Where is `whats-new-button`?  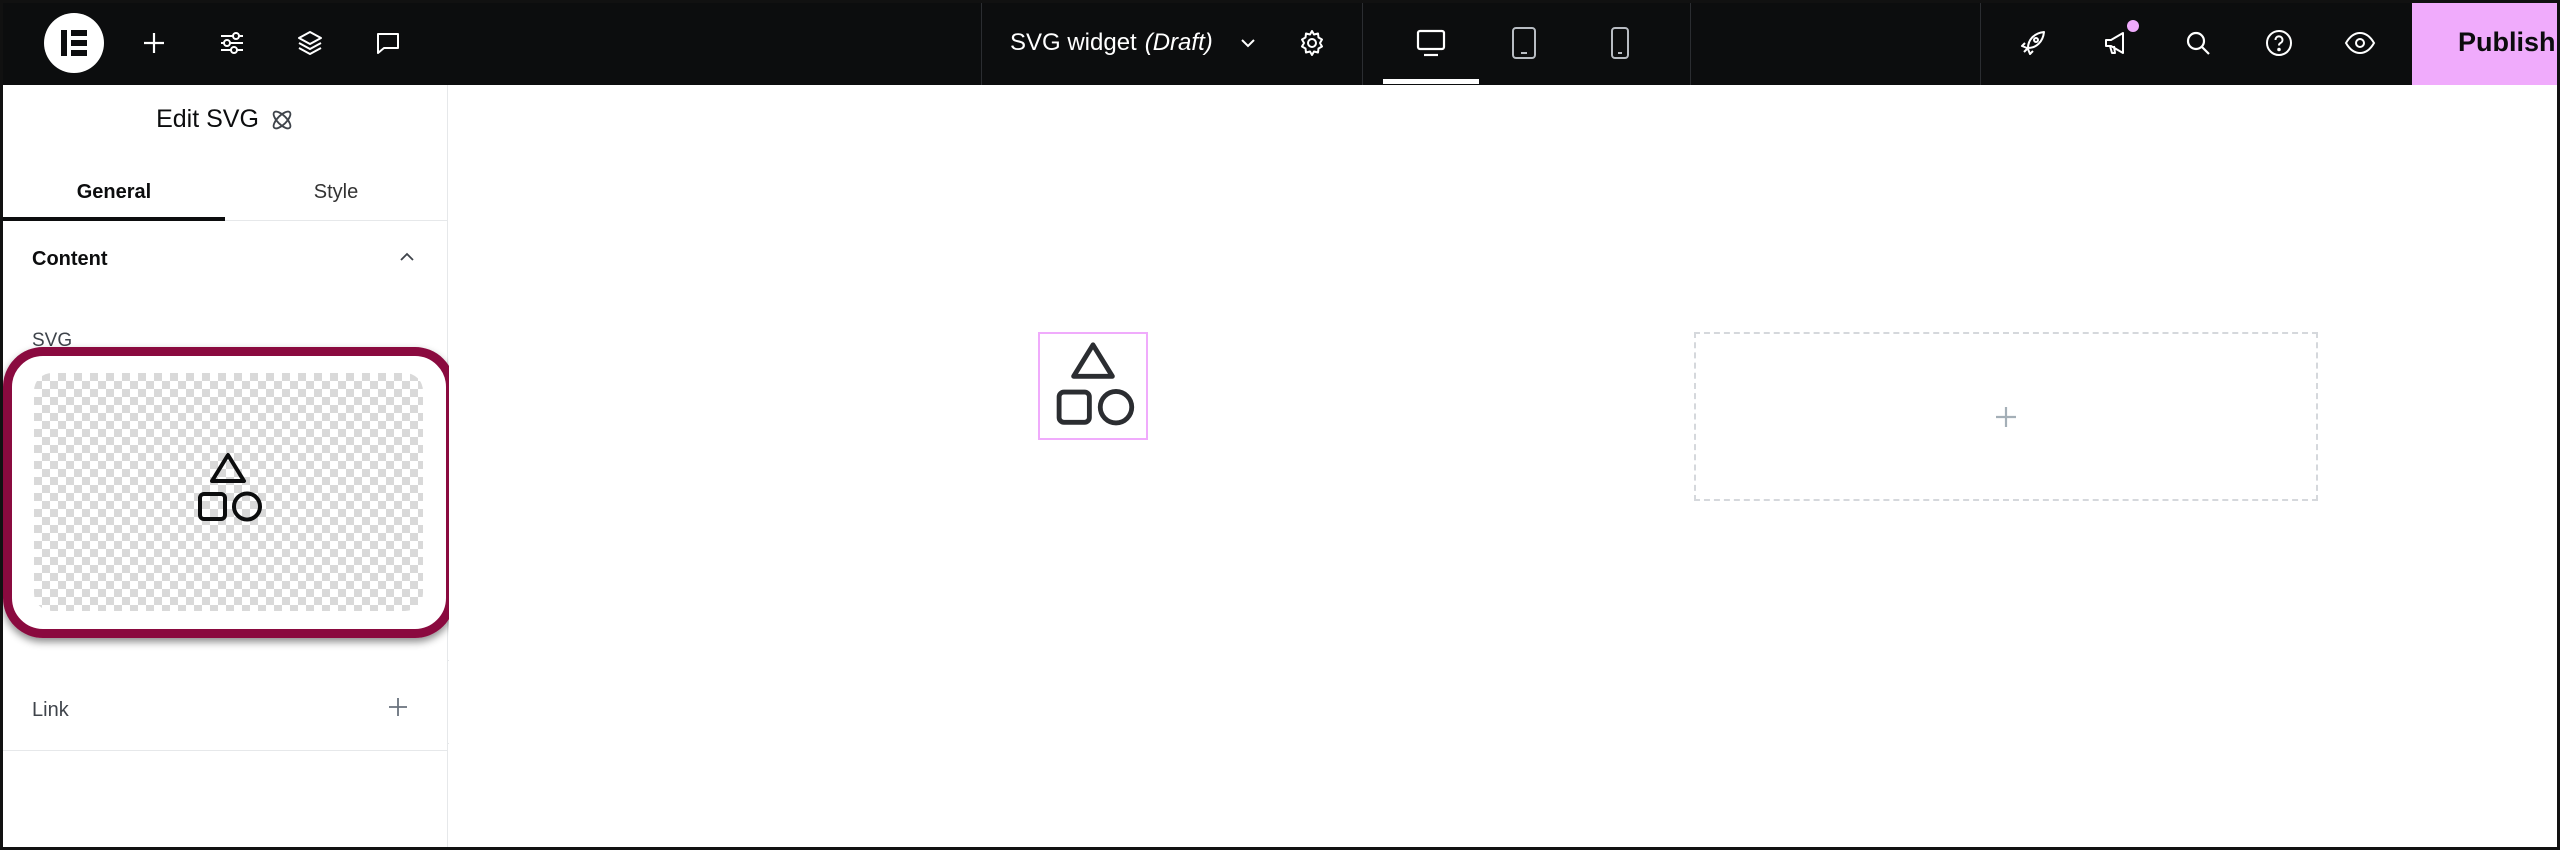
whats-new-button is located at coordinates (2117, 42).